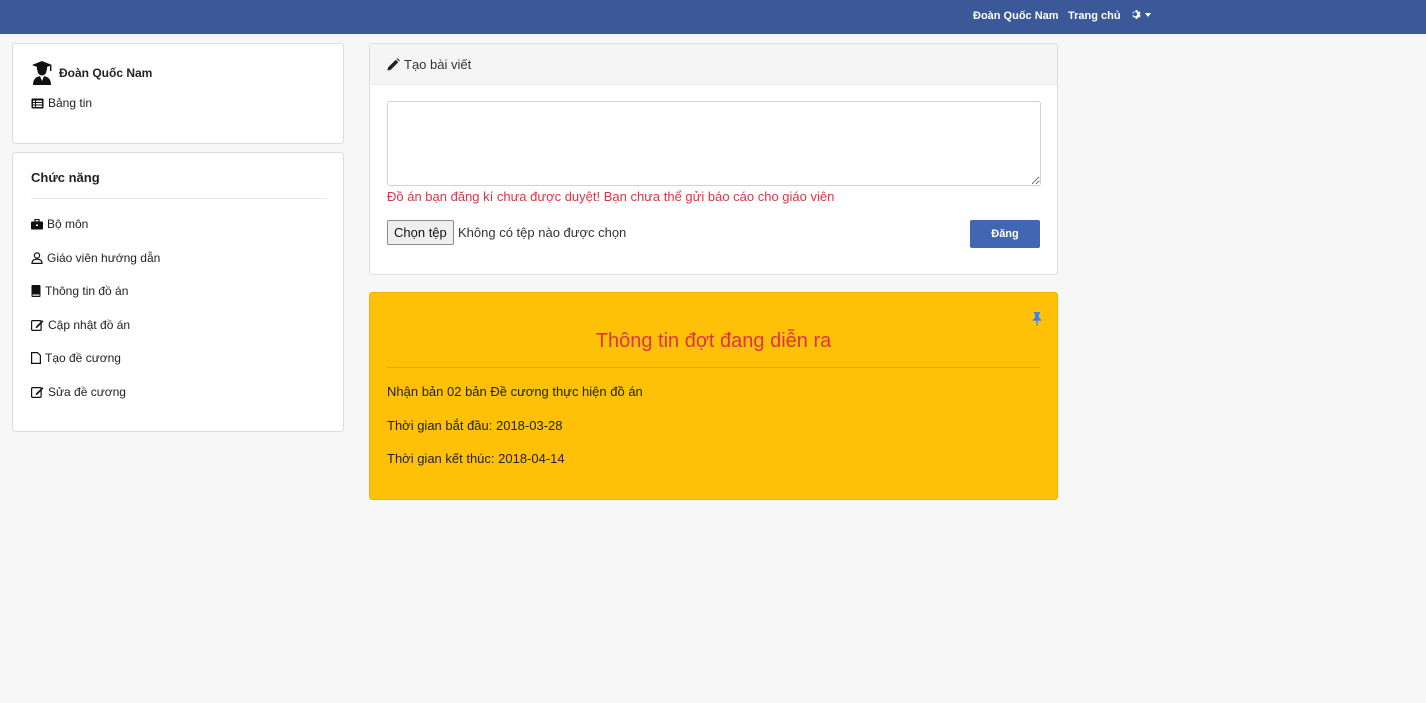 The height and width of the screenshot is (703, 1426). What do you see at coordinates (36, 358) in the screenshot?
I see `file-icon` at bounding box center [36, 358].